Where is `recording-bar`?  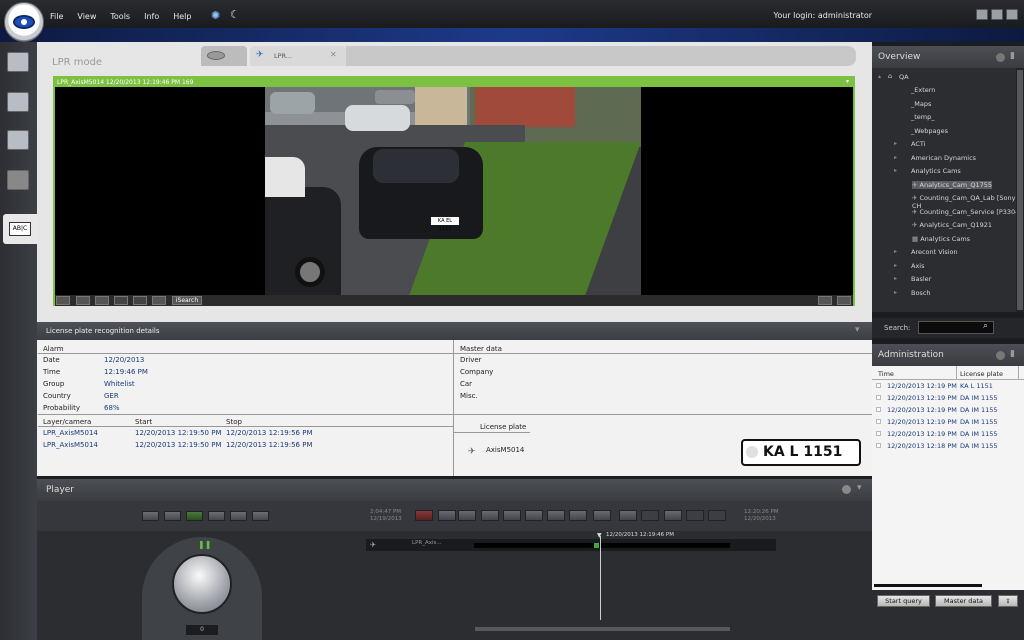
recording-bar is located at coordinates (602, 545).